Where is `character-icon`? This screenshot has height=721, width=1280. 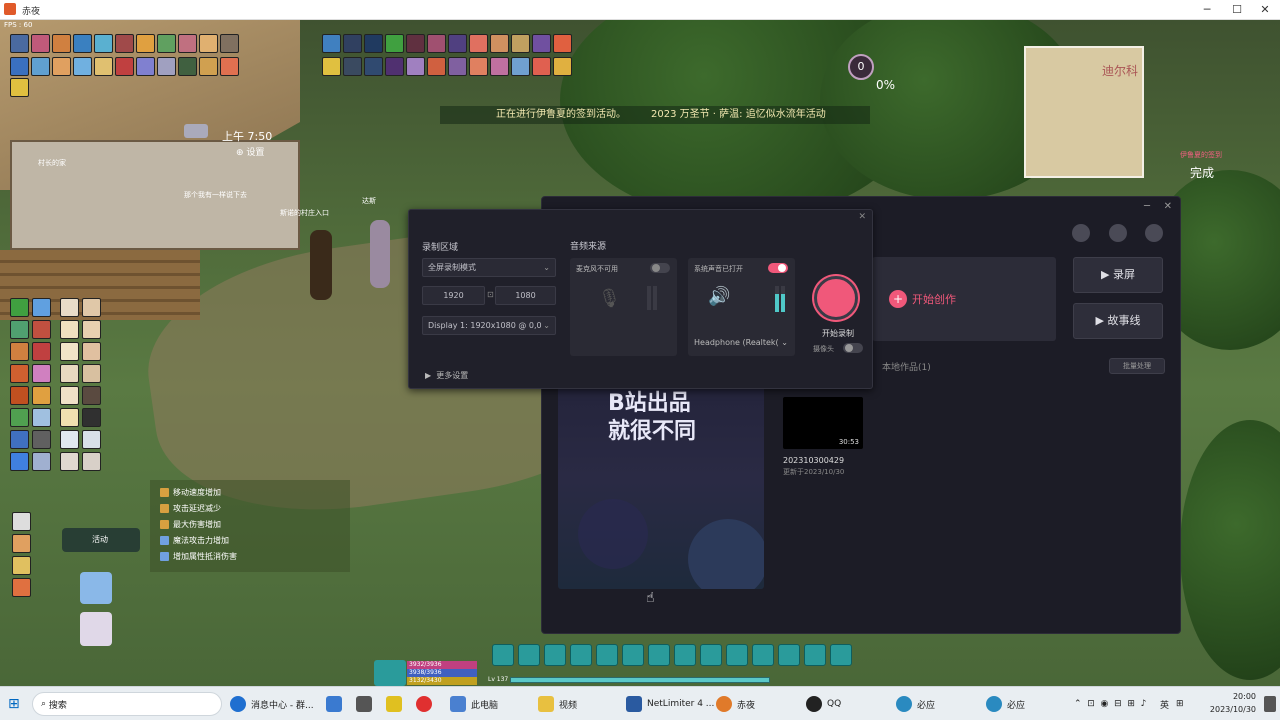 character-icon is located at coordinates (390, 673).